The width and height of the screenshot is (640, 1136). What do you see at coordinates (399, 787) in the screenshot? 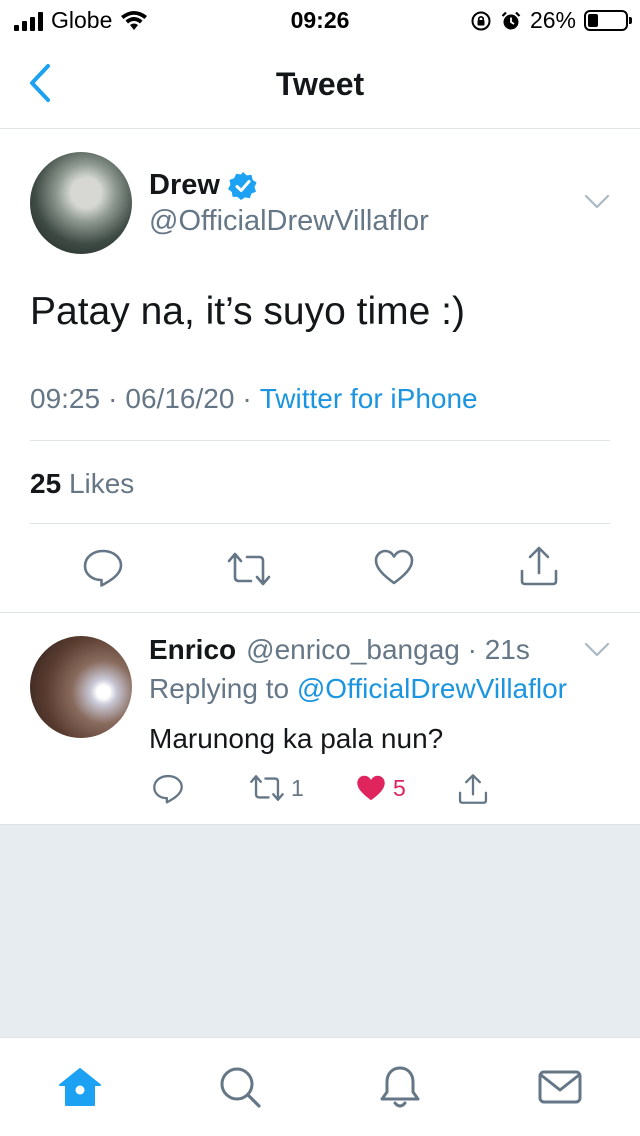
I see `reply-like-count: 5` at bounding box center [399, 787].